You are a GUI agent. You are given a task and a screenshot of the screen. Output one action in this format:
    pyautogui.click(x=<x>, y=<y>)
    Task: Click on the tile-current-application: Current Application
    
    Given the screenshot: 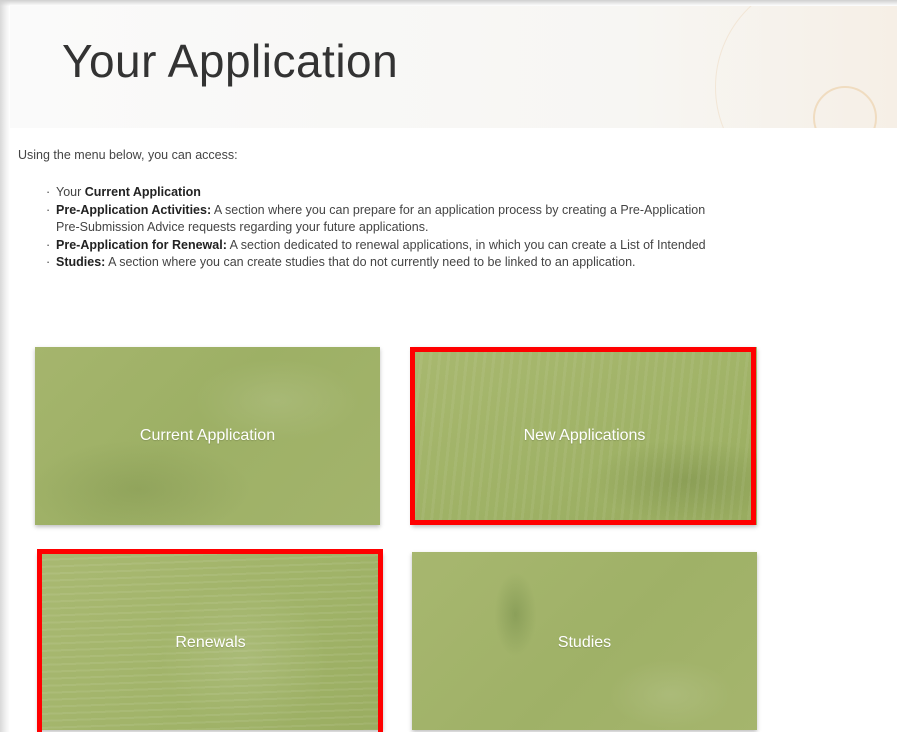 What is the action you would take?
    pyautogui.click(x=207, y=436)
    